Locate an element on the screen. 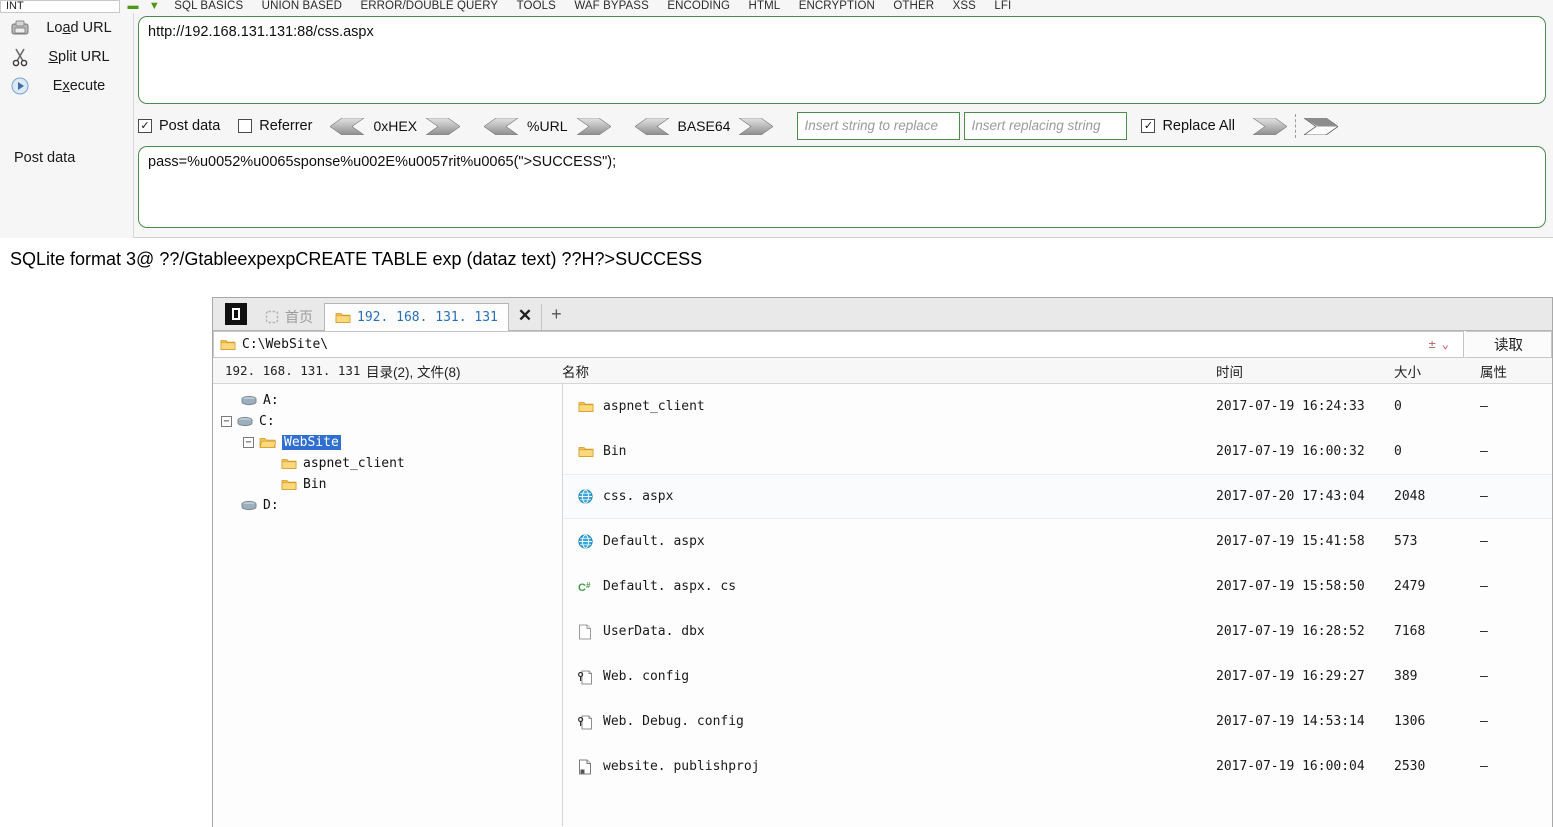 The height and width of the screenshot is (827, 1553). read-button: 读取 is located at coordinates (1509, 344).